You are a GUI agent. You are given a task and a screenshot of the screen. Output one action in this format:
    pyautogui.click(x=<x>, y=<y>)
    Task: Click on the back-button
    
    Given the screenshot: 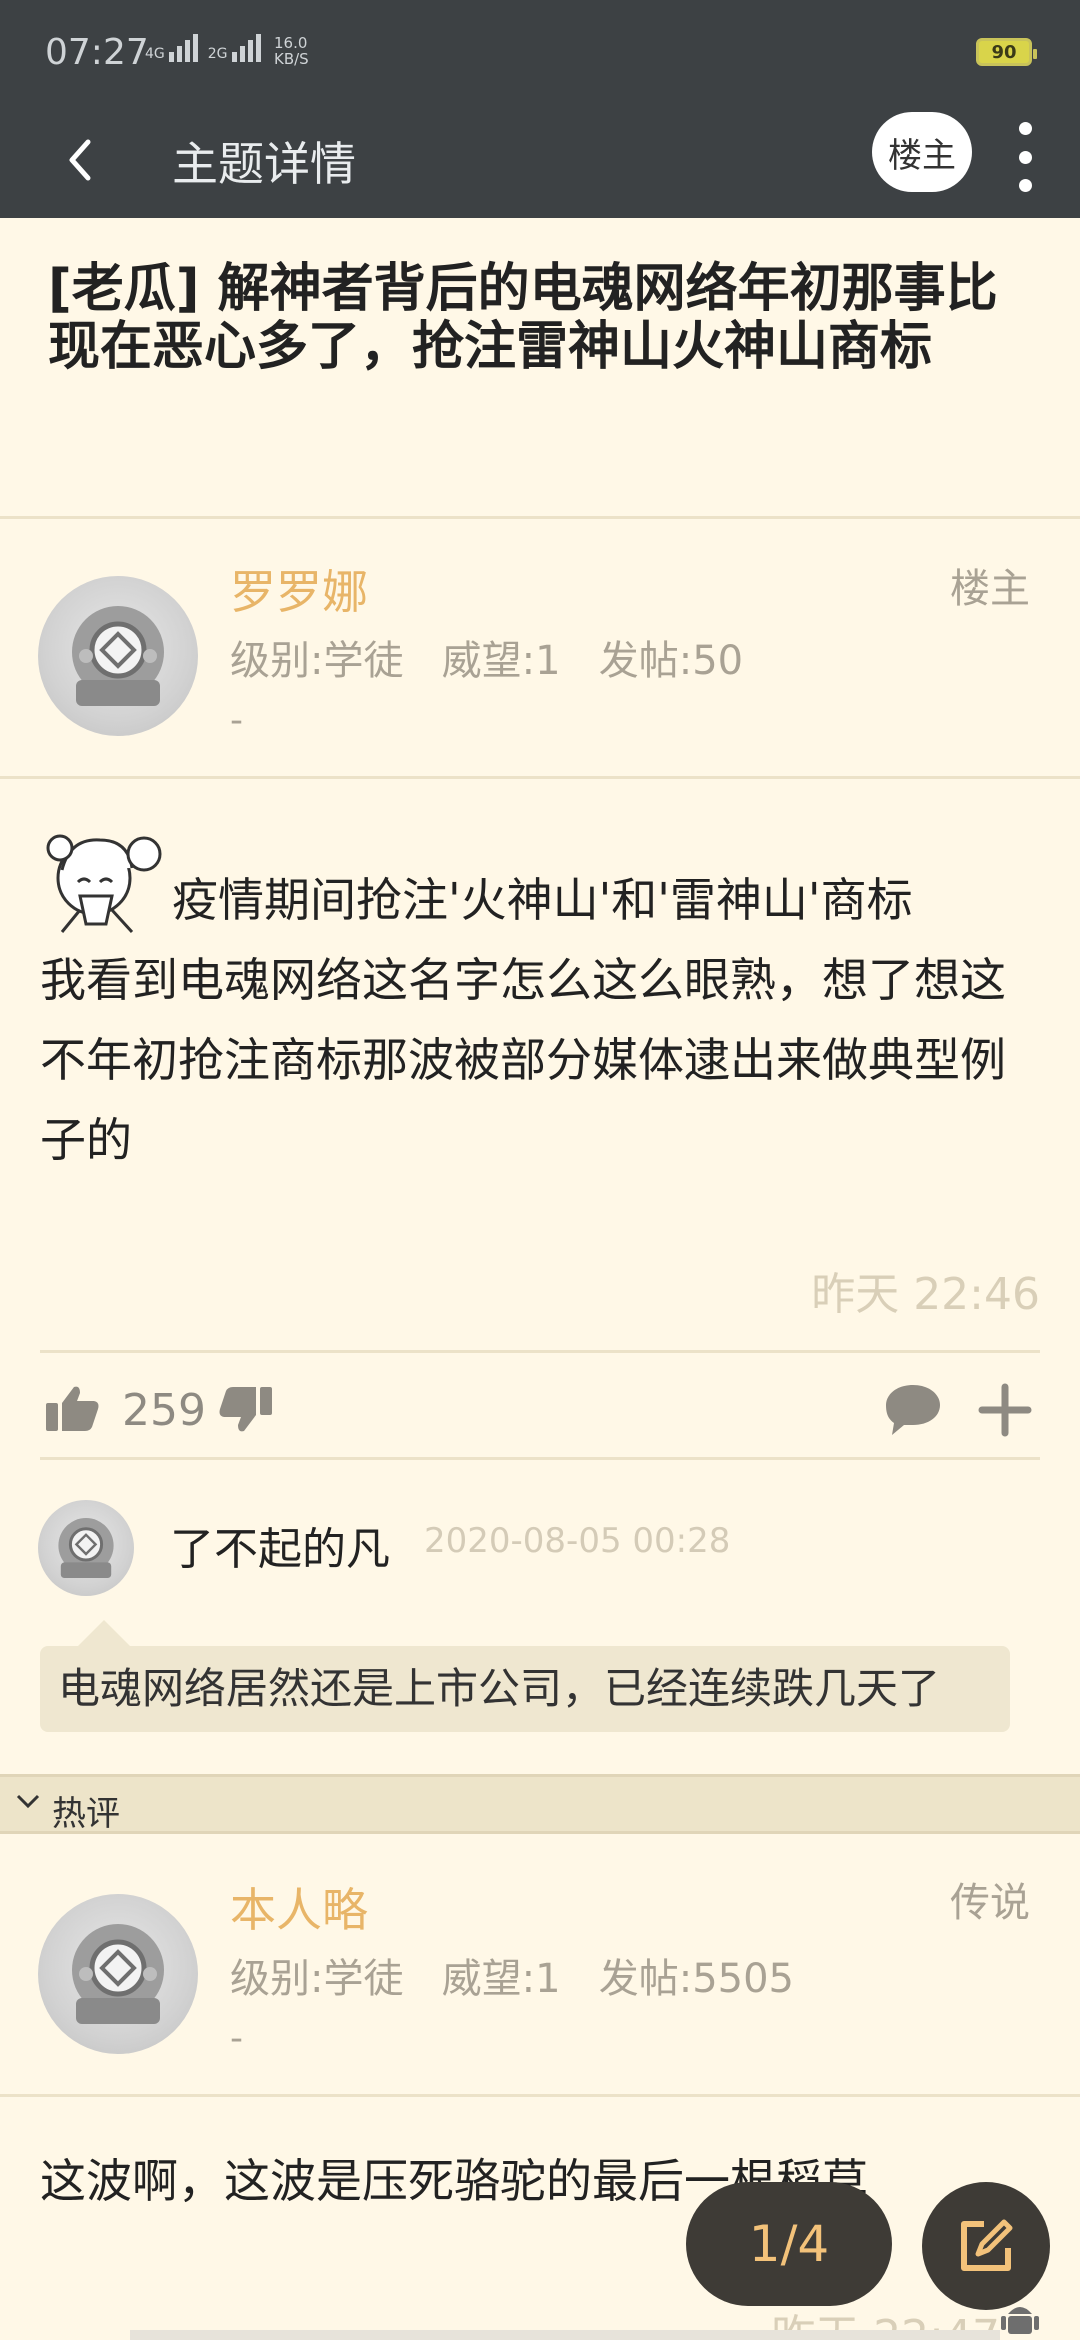 What is the action you would take?
    pyautogui.click(x=80, y=160)
    